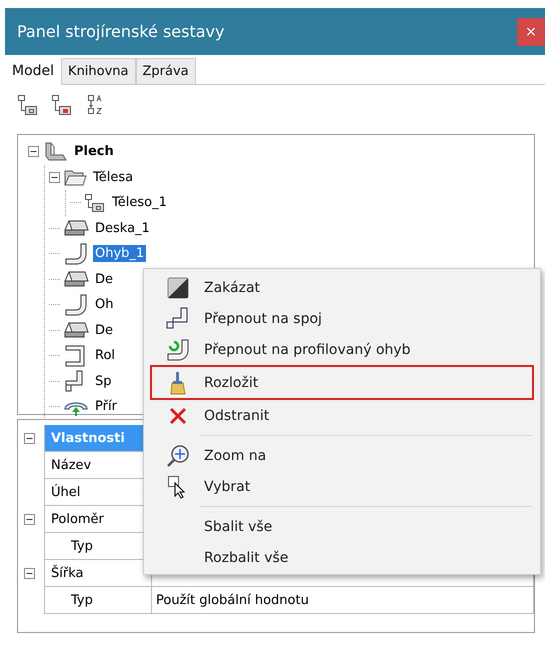 This screenshot has width=545, height=655. I want to click on menu-item: Zoom na, so click(342, 455).